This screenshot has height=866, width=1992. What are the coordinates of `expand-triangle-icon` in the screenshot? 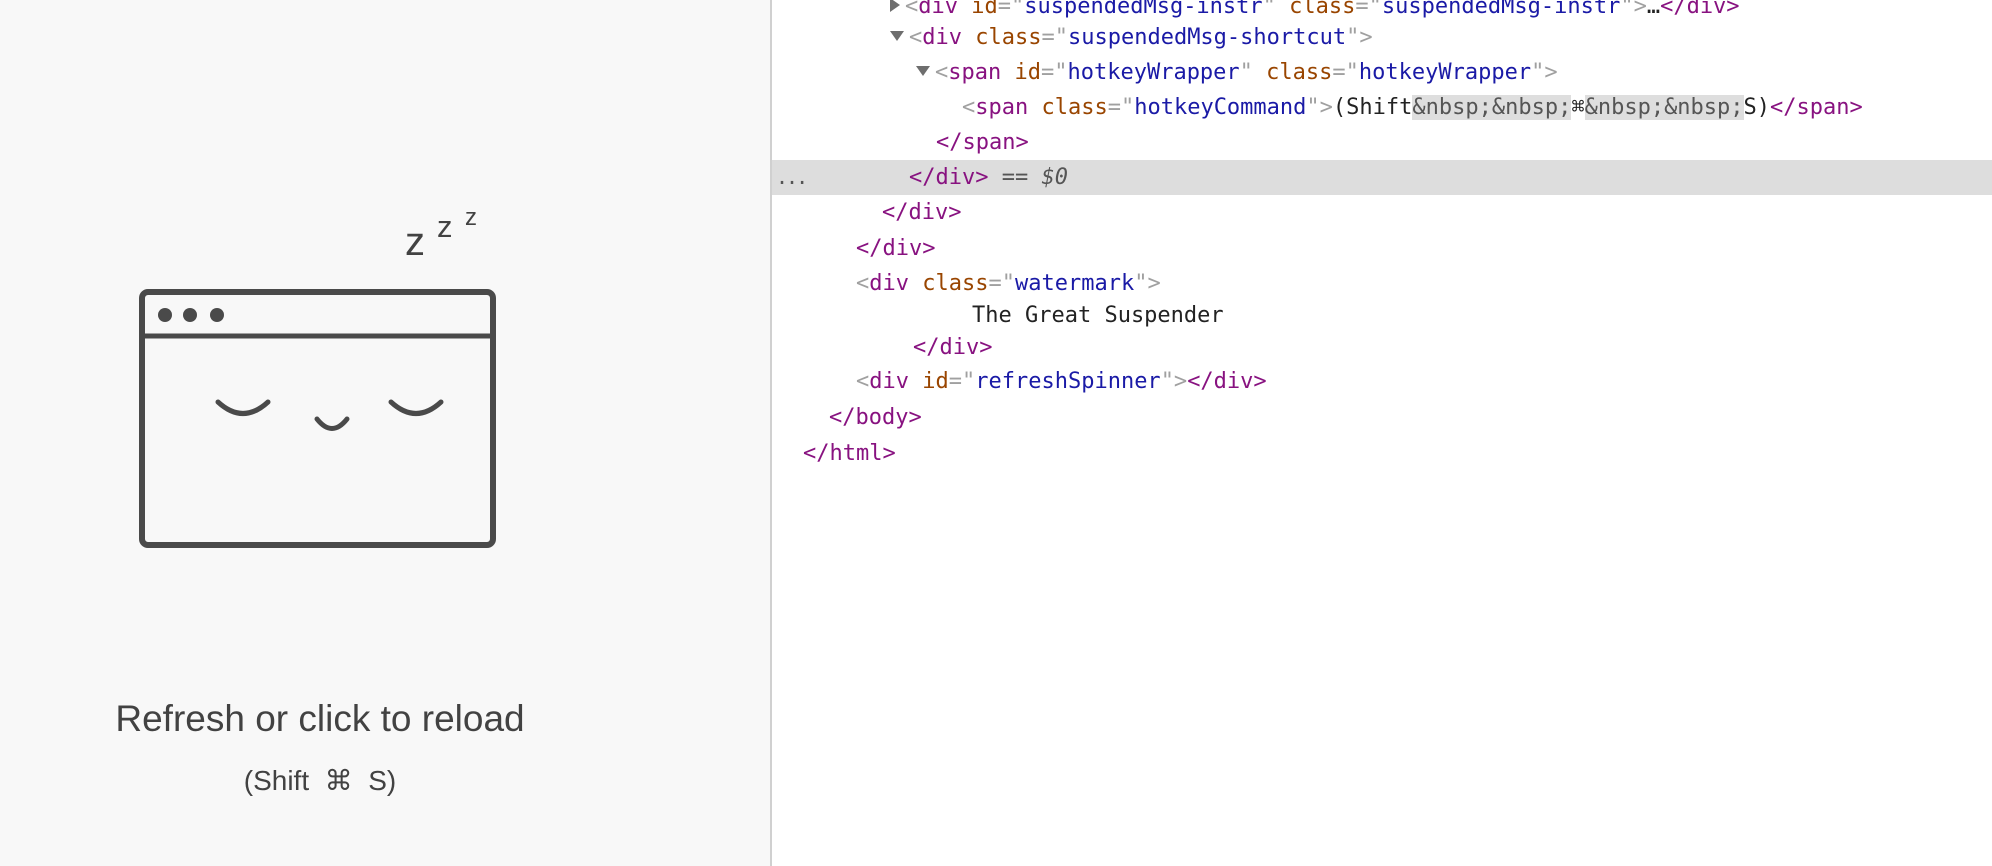 It's located at (895, 6).